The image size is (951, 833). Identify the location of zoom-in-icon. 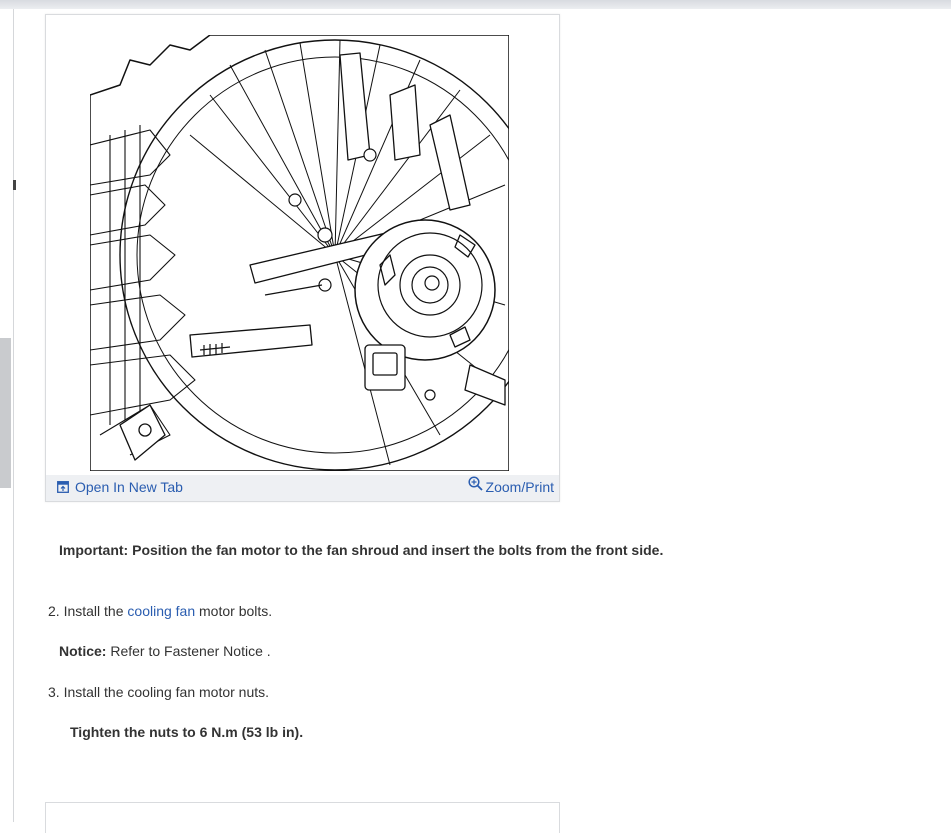
(475, 483).